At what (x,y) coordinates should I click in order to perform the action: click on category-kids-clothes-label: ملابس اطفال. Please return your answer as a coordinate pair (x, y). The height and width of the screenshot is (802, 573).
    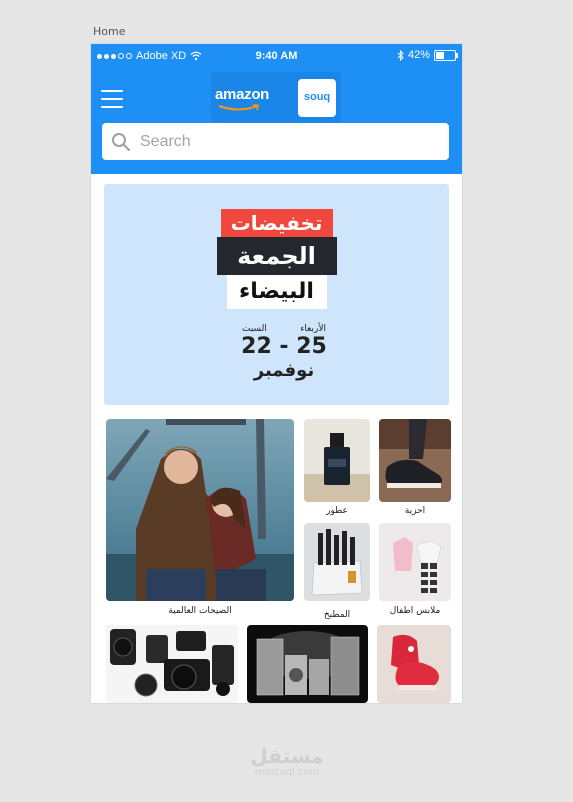
    Looking at the image, I should click on (415, 611).